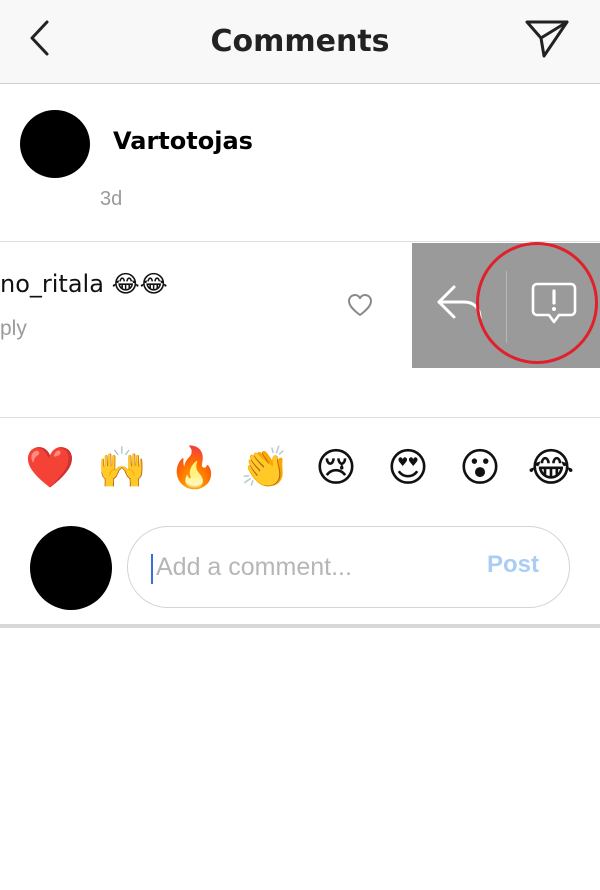  What do you see at coordinates (111, 199) in the screenshot?
I see `caption-timestamp: 3d` at bounding box center [111, 199].